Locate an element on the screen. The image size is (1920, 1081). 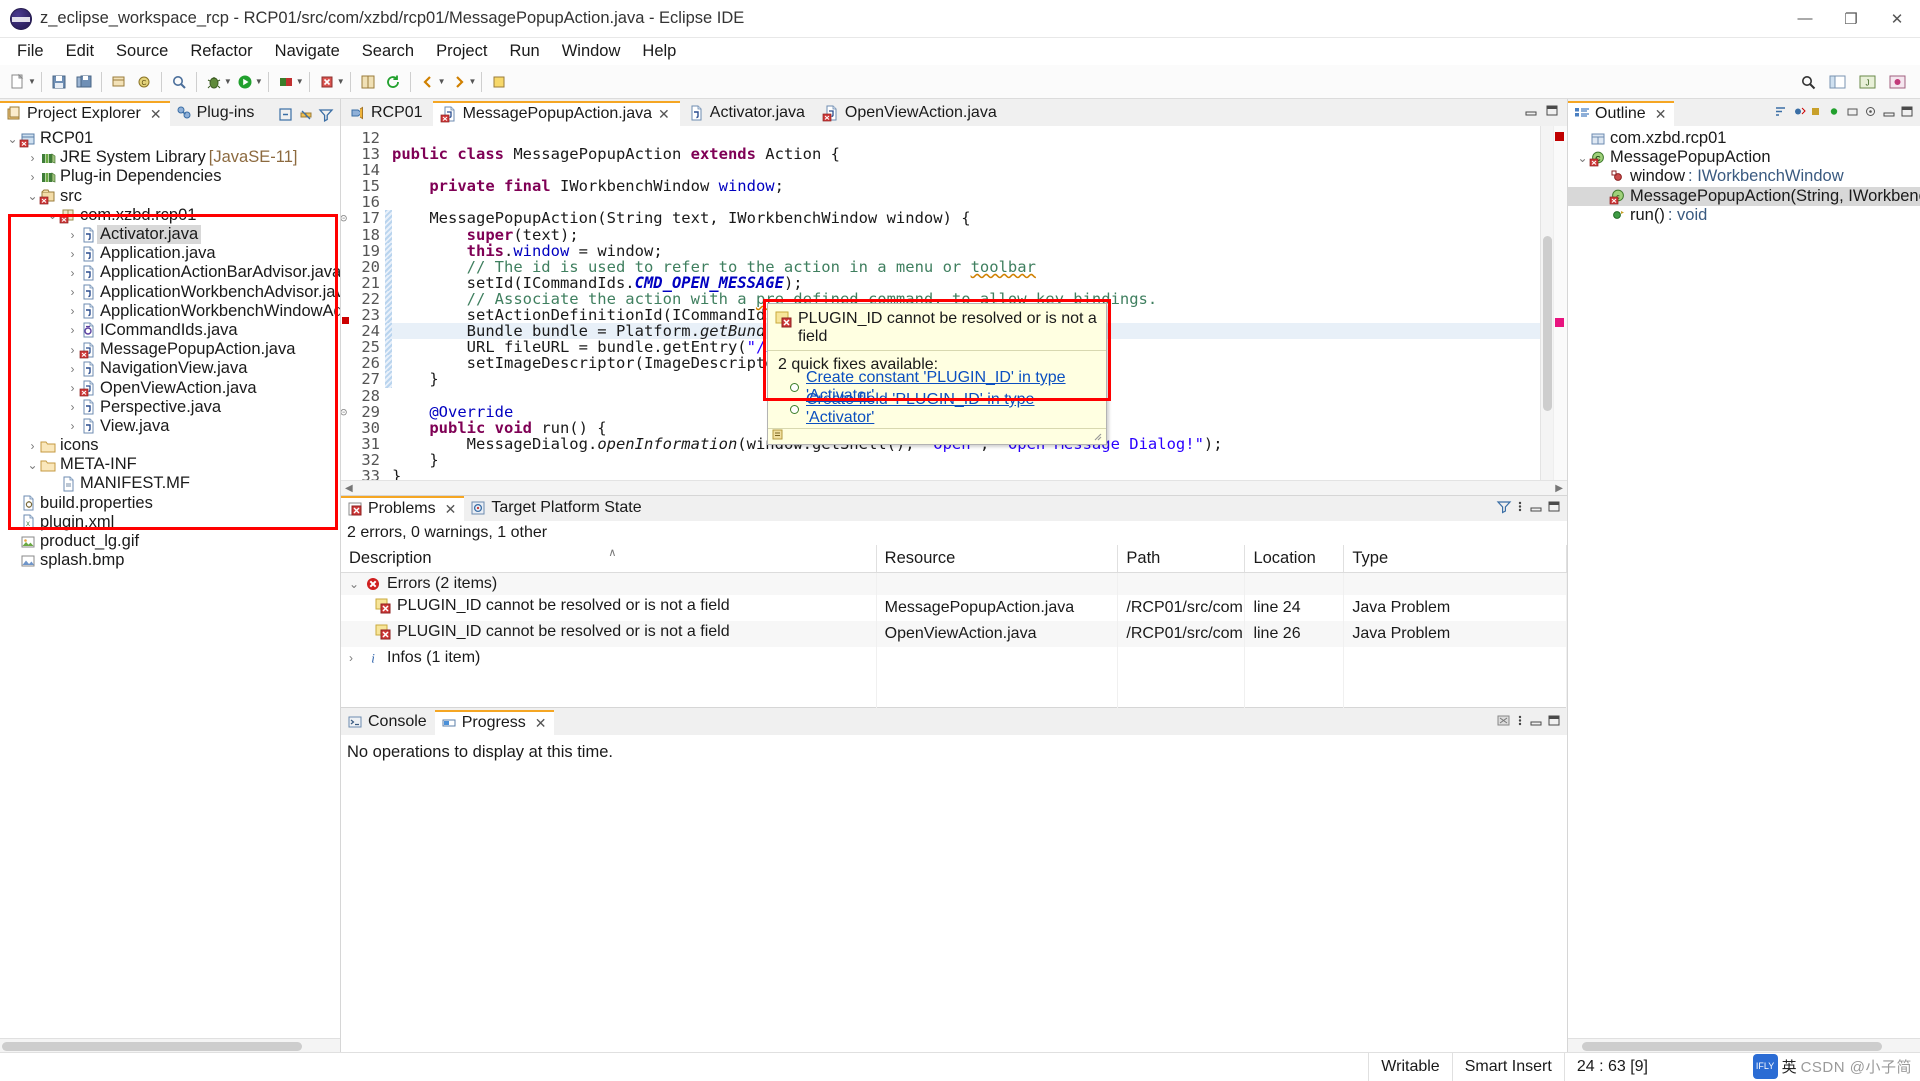
scrollbar-thumb is located at coordinates (1732, 1046).